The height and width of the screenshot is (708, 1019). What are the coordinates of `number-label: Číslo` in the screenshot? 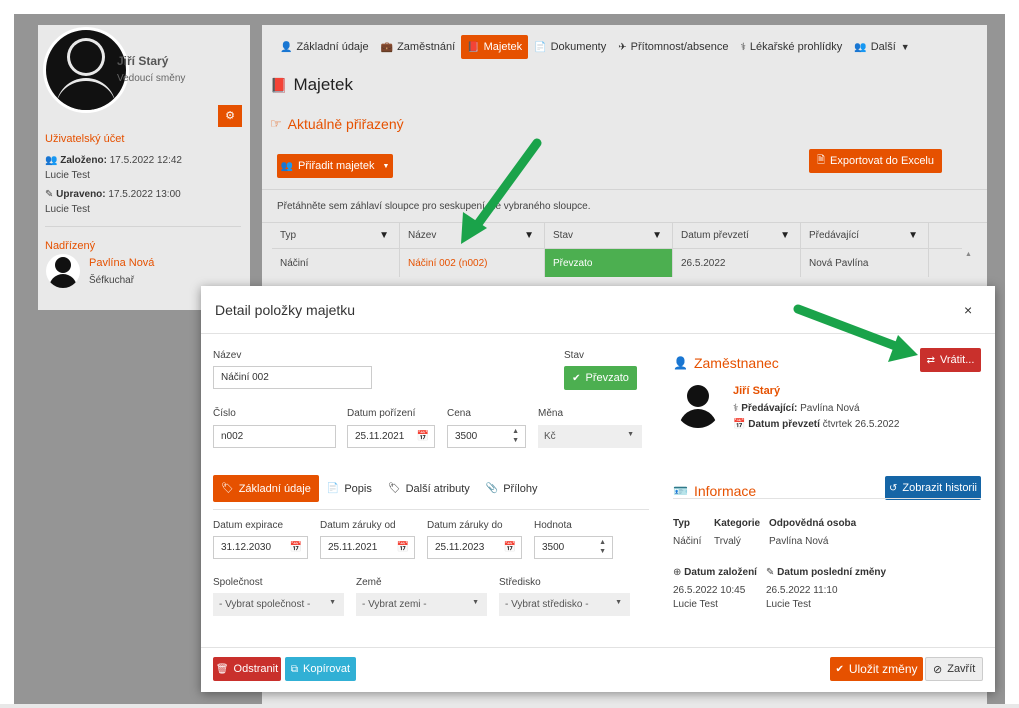 It's located at (224, 413).